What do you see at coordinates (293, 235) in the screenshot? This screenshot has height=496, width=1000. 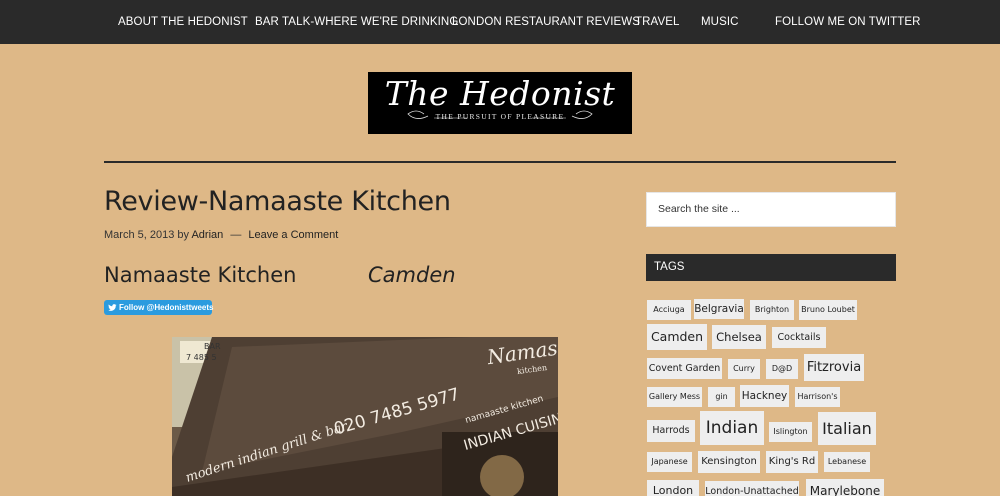 I see `leave-comment-link: Leave a Comment` at bounding box center [293, 235].